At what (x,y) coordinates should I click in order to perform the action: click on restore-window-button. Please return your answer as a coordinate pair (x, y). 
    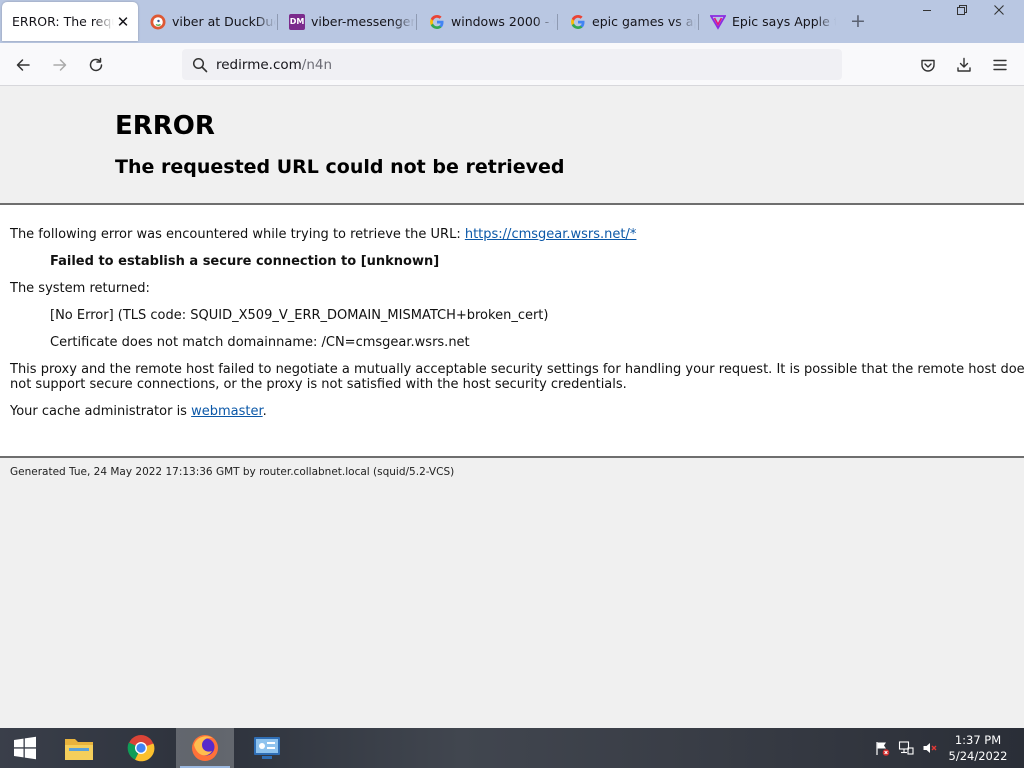
    Looking at the image, I should click on (962, 10).